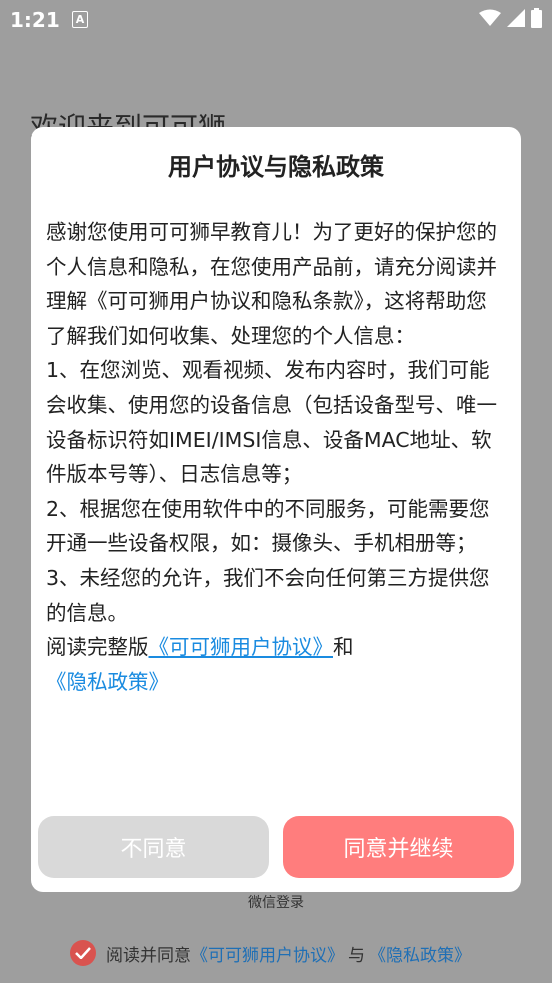 This screenshot has height=983, width=552. I want to click on user-agreement-link: 《可可狮用户协议》, so click(267, 953).